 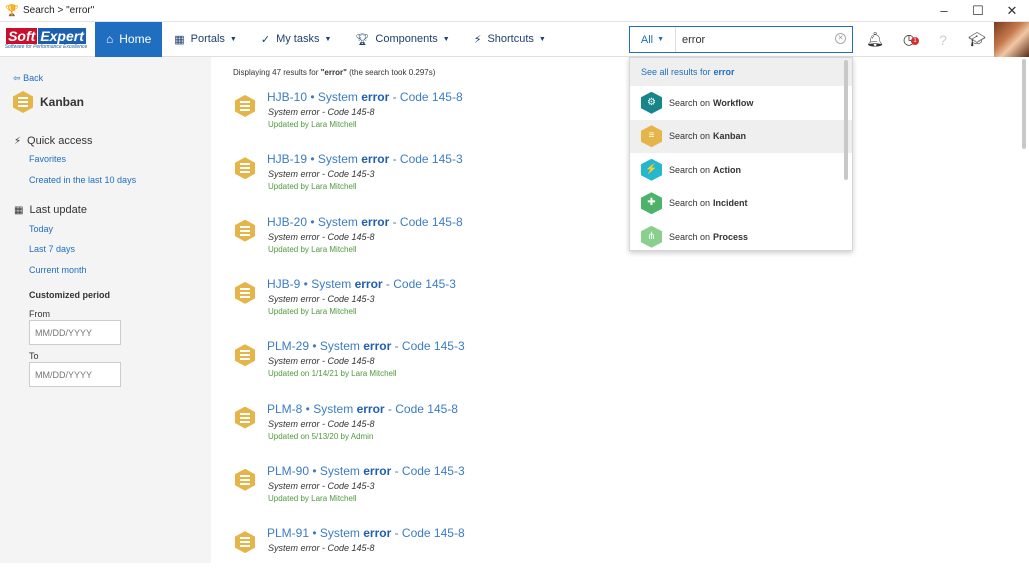 What do you see at coordinates (205, 39) in the screenshot?
I see `portals-menu: ▦ Portals ▼` at bounding box center [205, 39].